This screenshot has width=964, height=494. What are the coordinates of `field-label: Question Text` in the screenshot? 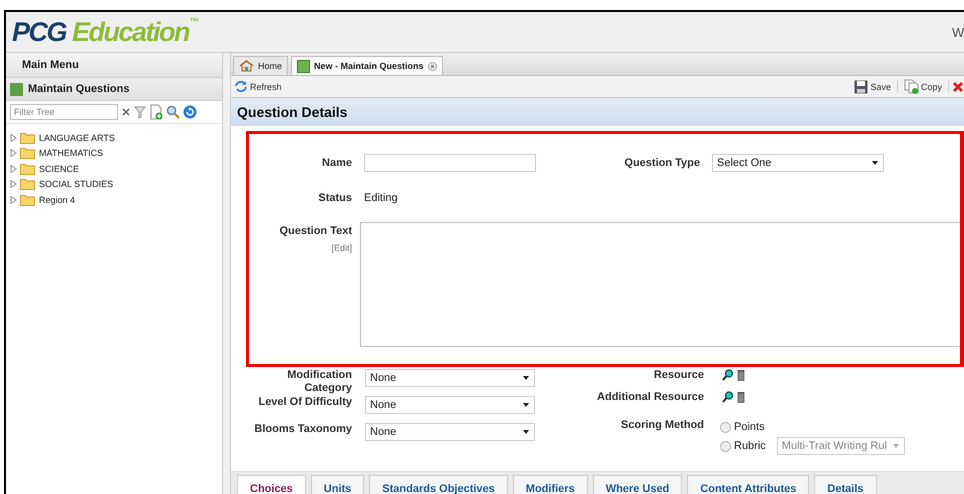 It's located at (315, 231).